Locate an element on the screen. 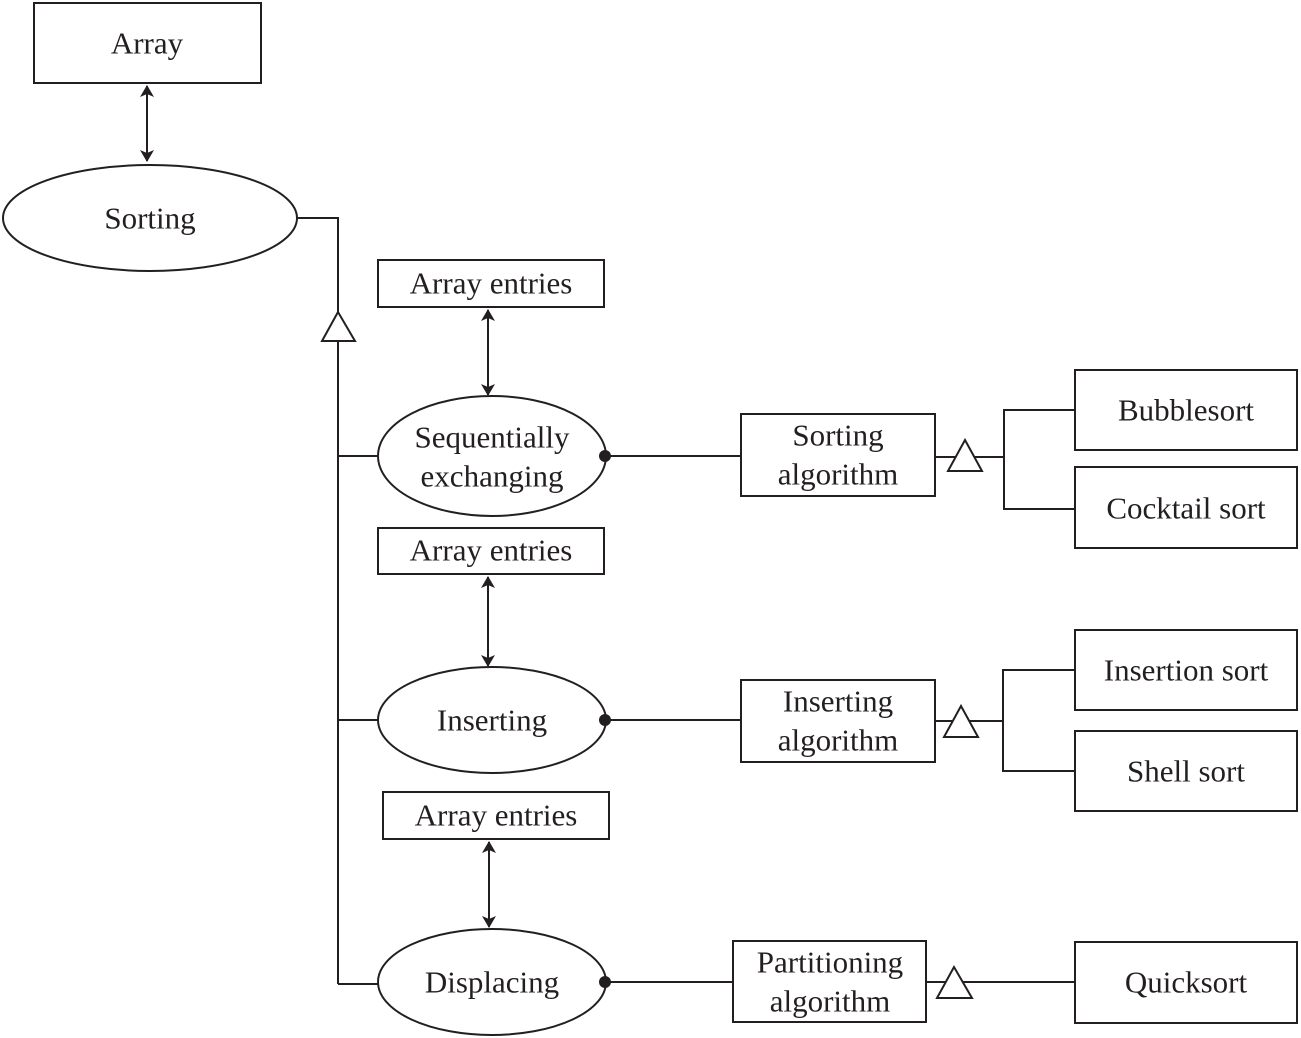 This screenshot has width=1301, height=1038. quicksort-node: Quicksort is located at coordinates (1186, 982).